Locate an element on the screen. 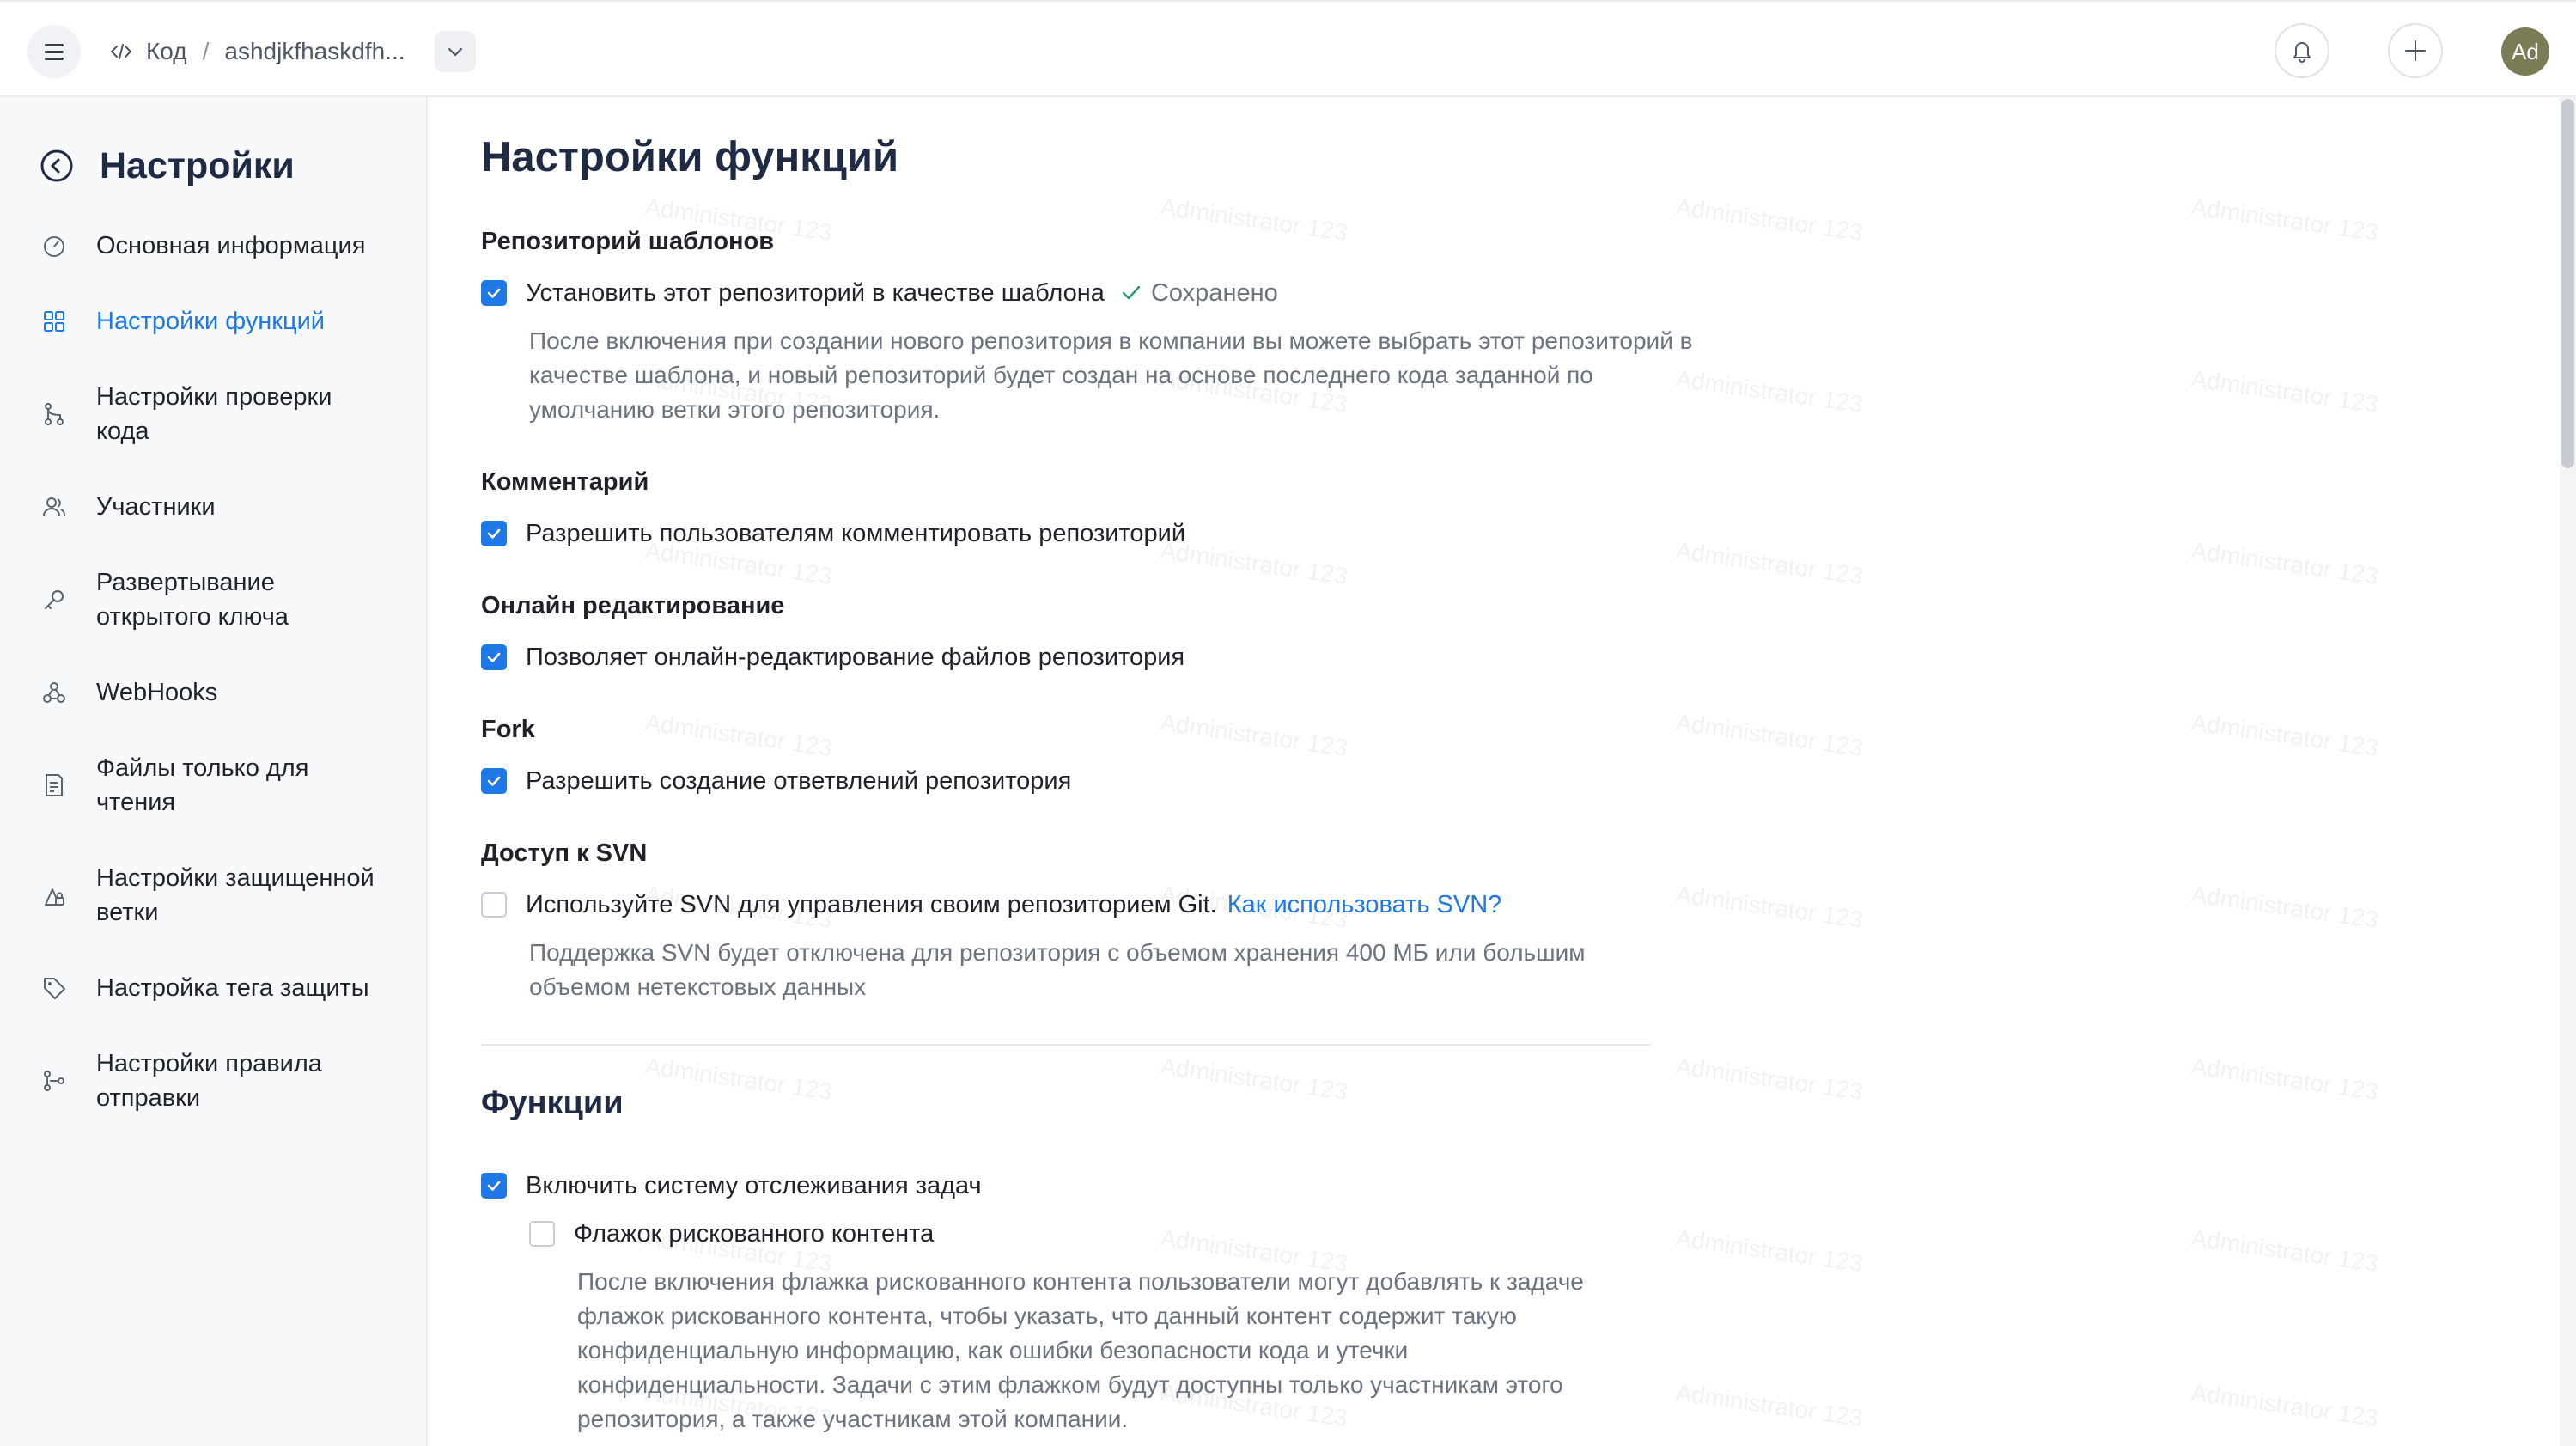 The width and height of the screenshot is (2576, 1446). fork-section-title: Fork is located at coordinates (508, 729).